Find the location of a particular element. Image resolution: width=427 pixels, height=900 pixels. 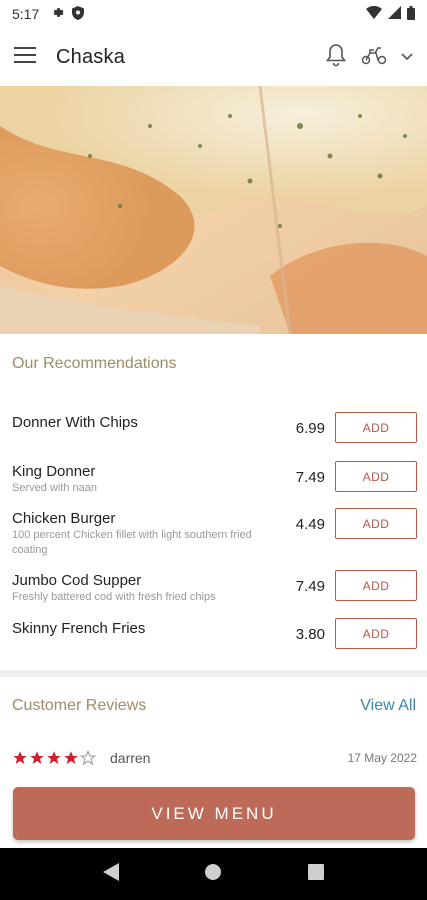

review-item: darren 17 May 2022 is located at coordinates (214, 758).